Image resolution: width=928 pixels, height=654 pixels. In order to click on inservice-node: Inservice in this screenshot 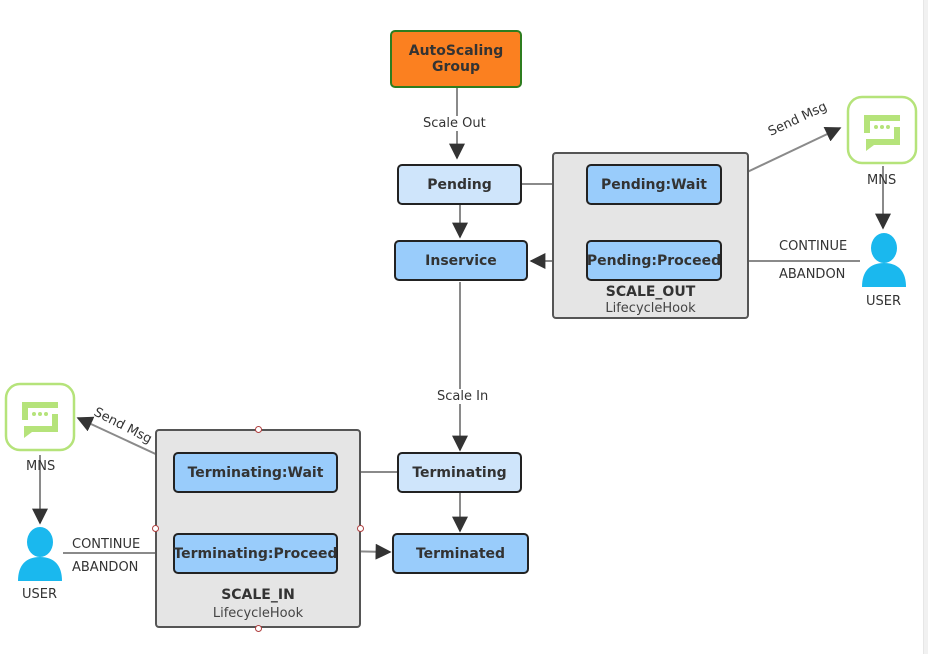, I will do `click(461, 260)`.